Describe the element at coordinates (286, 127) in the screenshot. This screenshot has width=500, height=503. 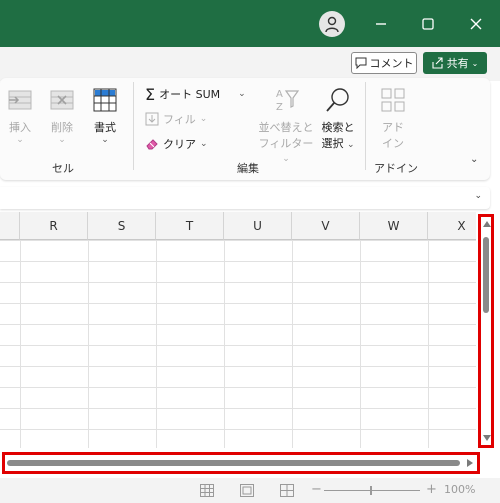
I see `sort-filter-label-1: 並べ替えと` at that location.